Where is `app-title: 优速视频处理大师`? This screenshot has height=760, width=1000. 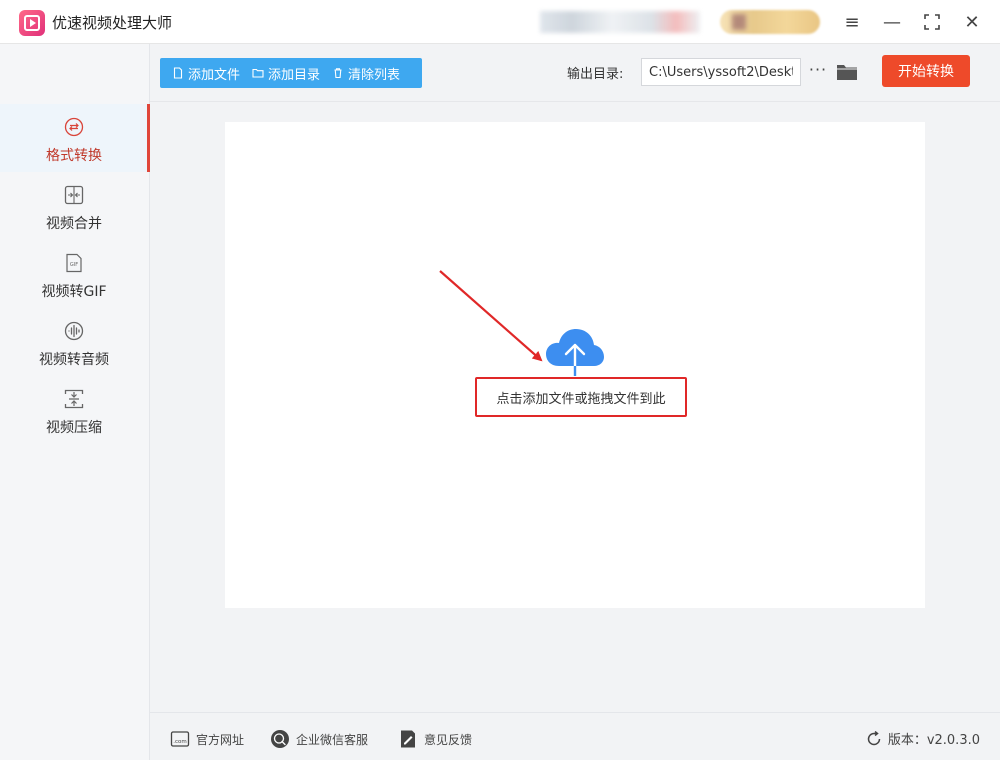
app-title: 优速视频处理大师 is located at coordinates (112, 23).